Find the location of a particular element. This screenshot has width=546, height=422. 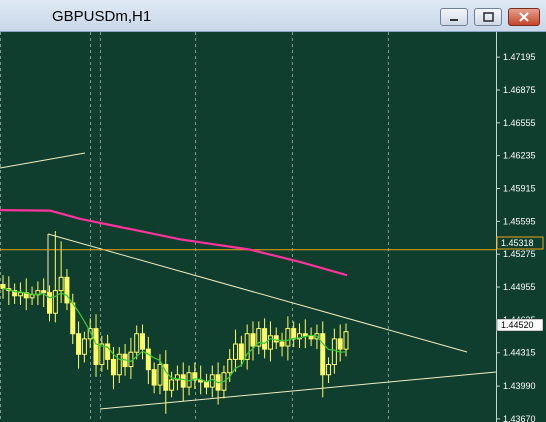

current-price-text: 1.44520 is located at coordinates (517, 325).